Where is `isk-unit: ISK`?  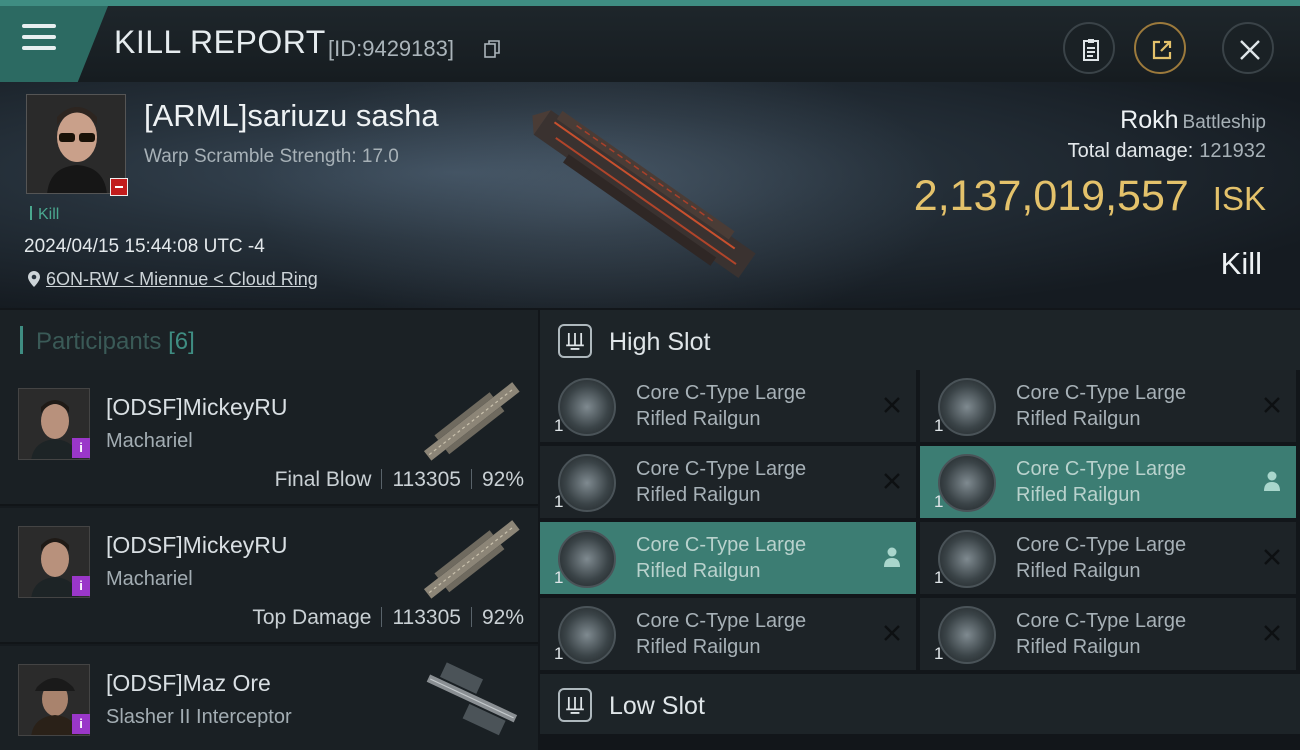
isk-unit: ISK is located at coordinates (1239, 198).